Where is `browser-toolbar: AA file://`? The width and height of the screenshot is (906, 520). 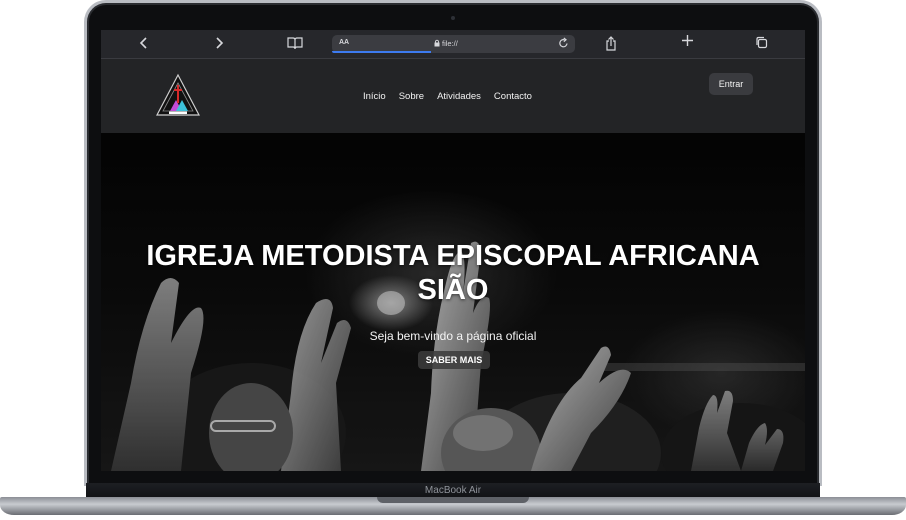
browser-toolbar: AA file:// is located at coordinates (453, 44).